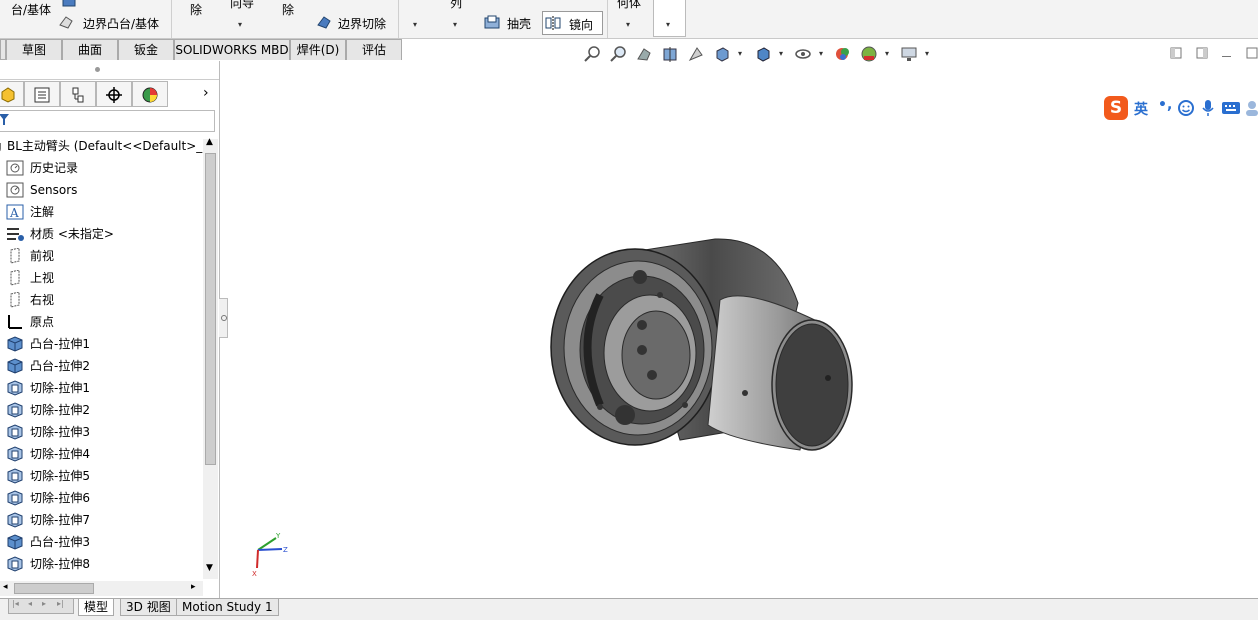  Describe the element at coordinates (696, 54) in the screenshot. I see `dynamic-annotation-icon` at that location.